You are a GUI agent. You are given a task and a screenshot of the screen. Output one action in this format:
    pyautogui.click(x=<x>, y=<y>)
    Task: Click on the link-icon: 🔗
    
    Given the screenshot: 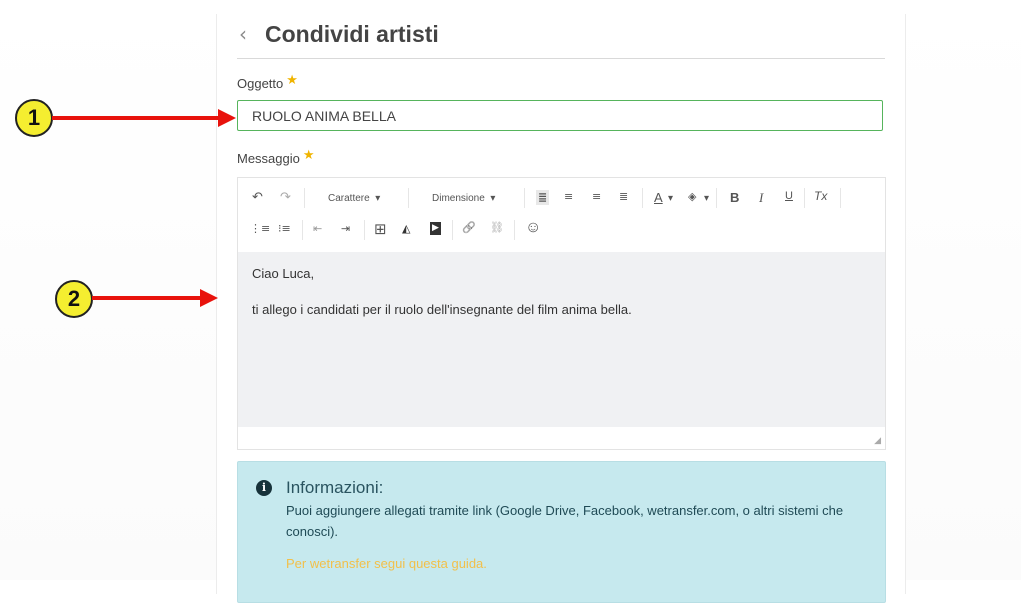 What is the action you would take?
    pyautogui.click(x=469, y=227)
    